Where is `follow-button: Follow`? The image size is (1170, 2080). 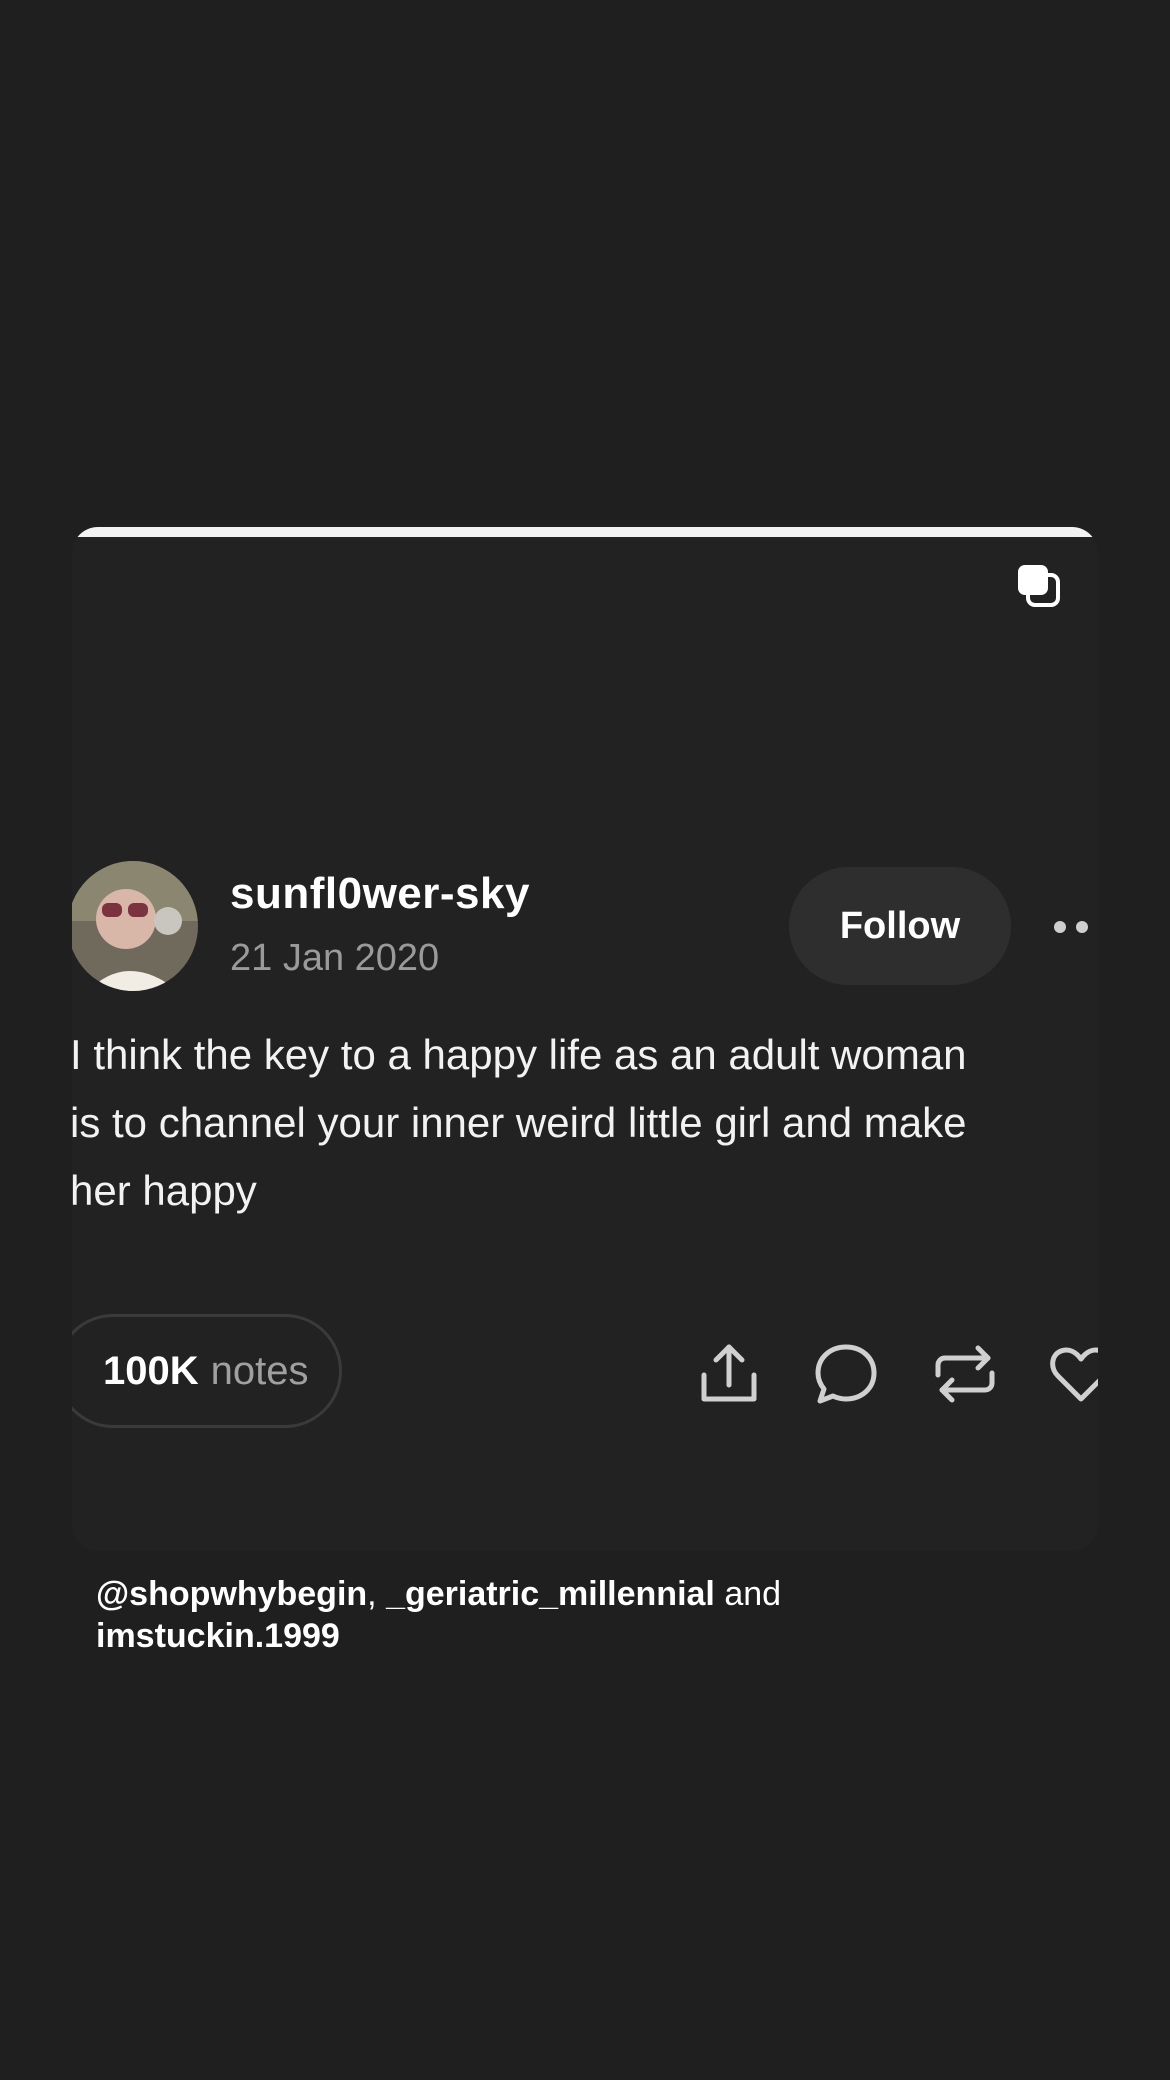
follow-button: Follow is located at coordinates (900, 926).